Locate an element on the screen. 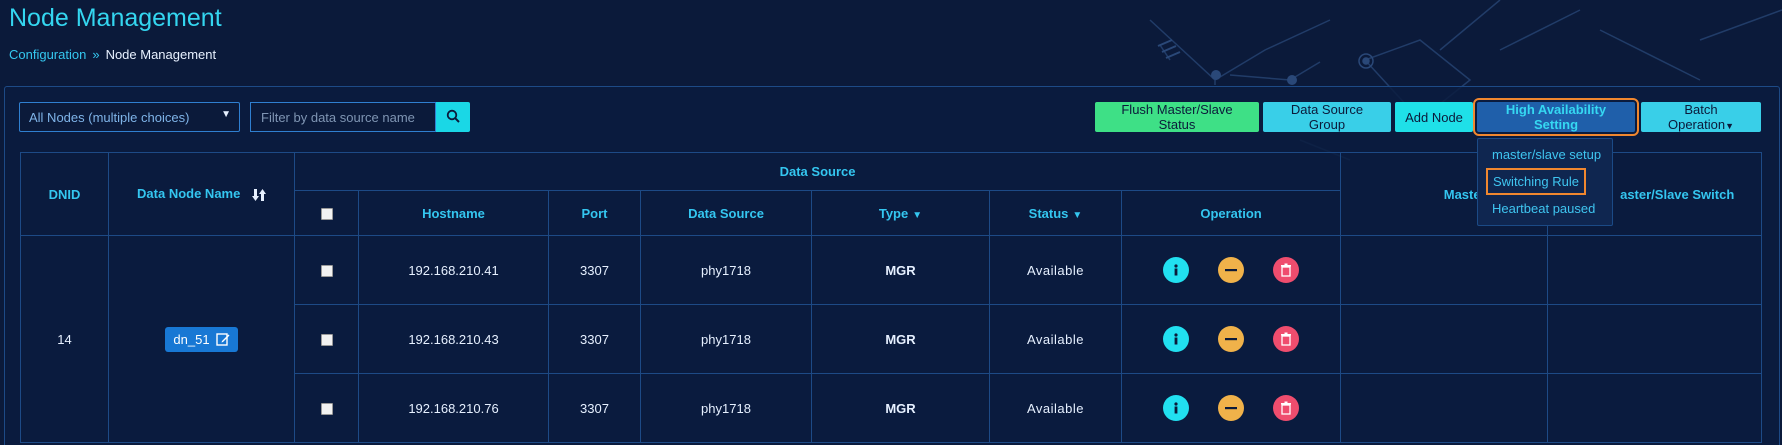 Image resolution: width=1782 pixels, height=445 pixels. header-select-all is located at coordinates (326, 213).